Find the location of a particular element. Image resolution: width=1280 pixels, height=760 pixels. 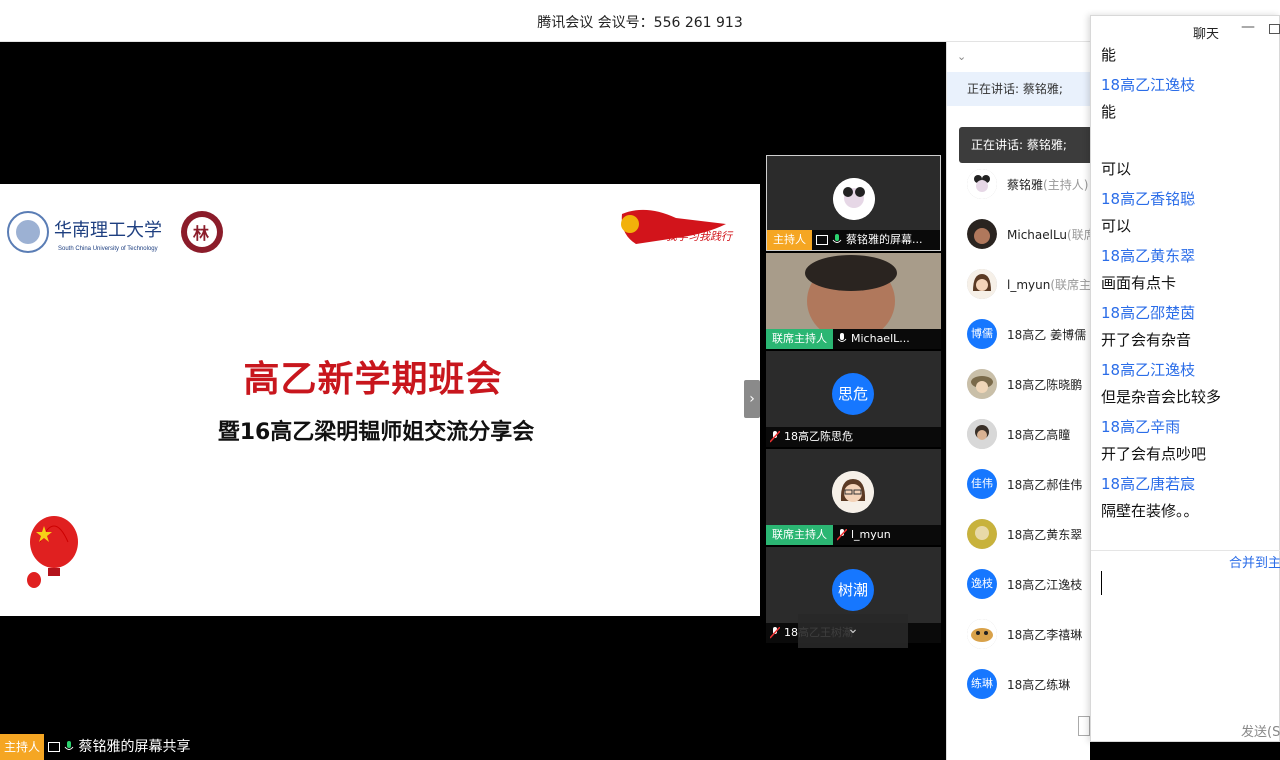

chat-text: 画面有点卡 is located at coordinates (1139, 283).